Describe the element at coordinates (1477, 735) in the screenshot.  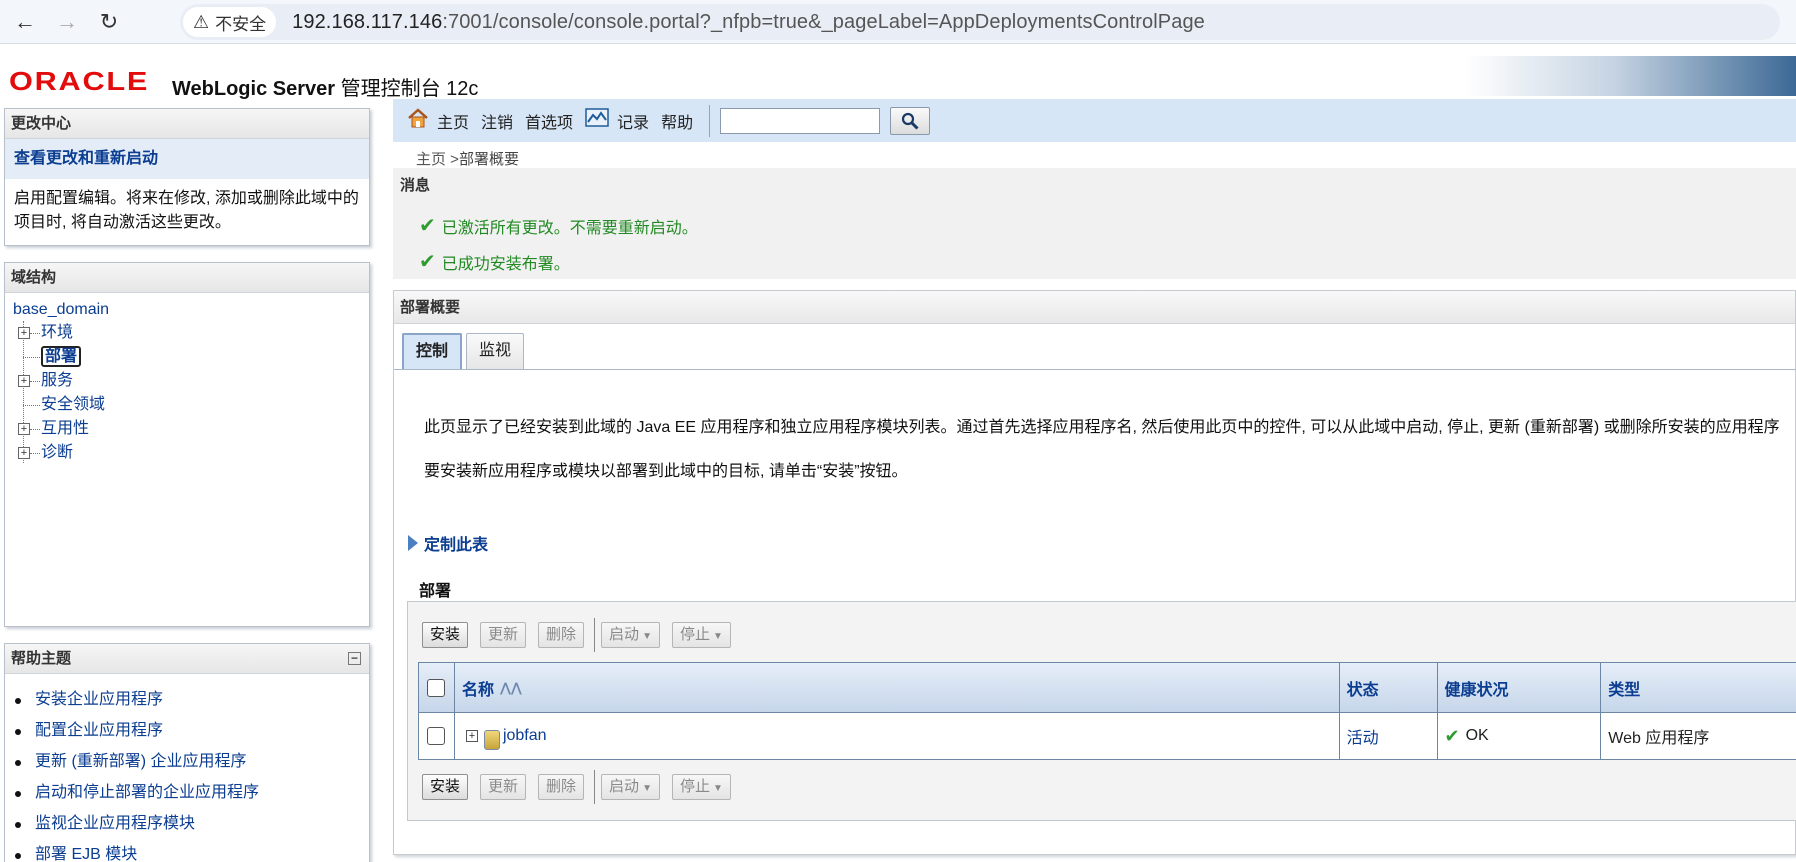
I see `health-value: OK` at that location.